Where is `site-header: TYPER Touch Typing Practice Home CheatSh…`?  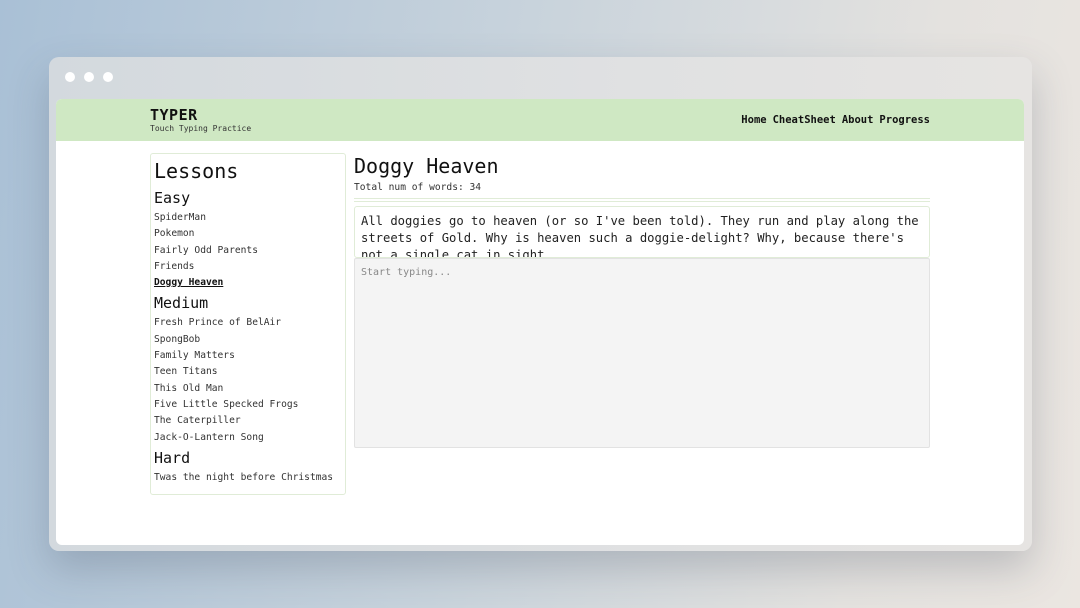
site-header: TYPER Touch Typing Practice Home CheatSh… is located at coordinates (540, 120).